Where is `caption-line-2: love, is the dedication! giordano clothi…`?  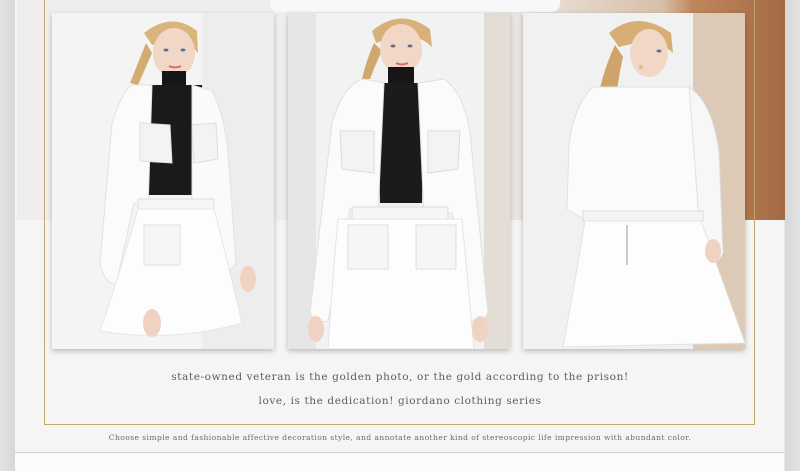
caption-line-2: love, is the dedication! giordano clothi… is located at coordinates (400, 401).